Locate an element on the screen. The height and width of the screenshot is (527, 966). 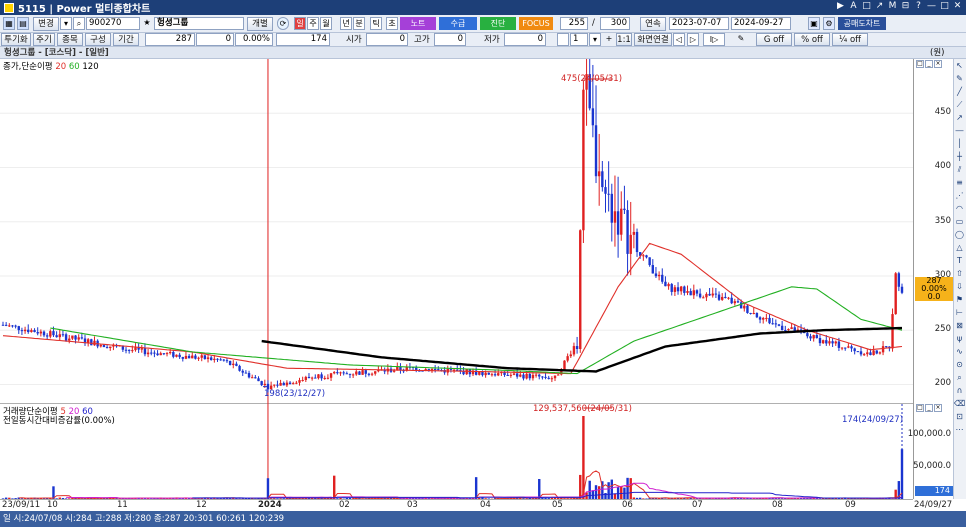
period-minute-tab: 분 is located at coordinates (359, 23).